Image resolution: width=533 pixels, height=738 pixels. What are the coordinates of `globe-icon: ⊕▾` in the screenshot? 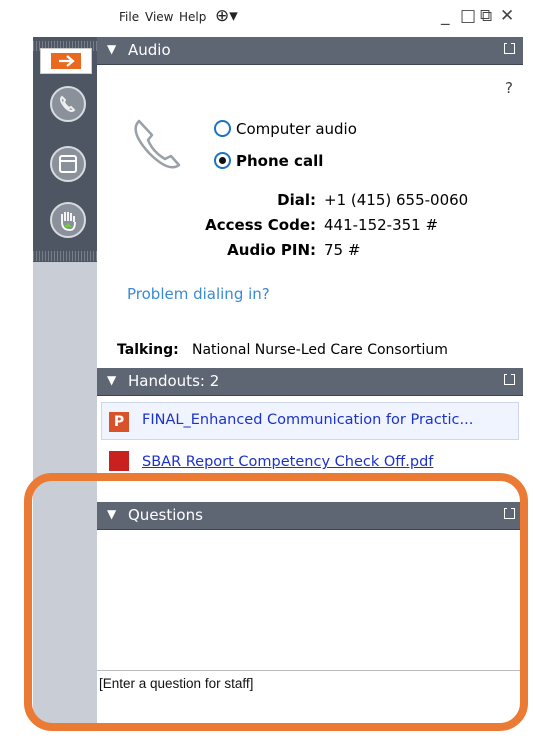 It's located at (226, 16).